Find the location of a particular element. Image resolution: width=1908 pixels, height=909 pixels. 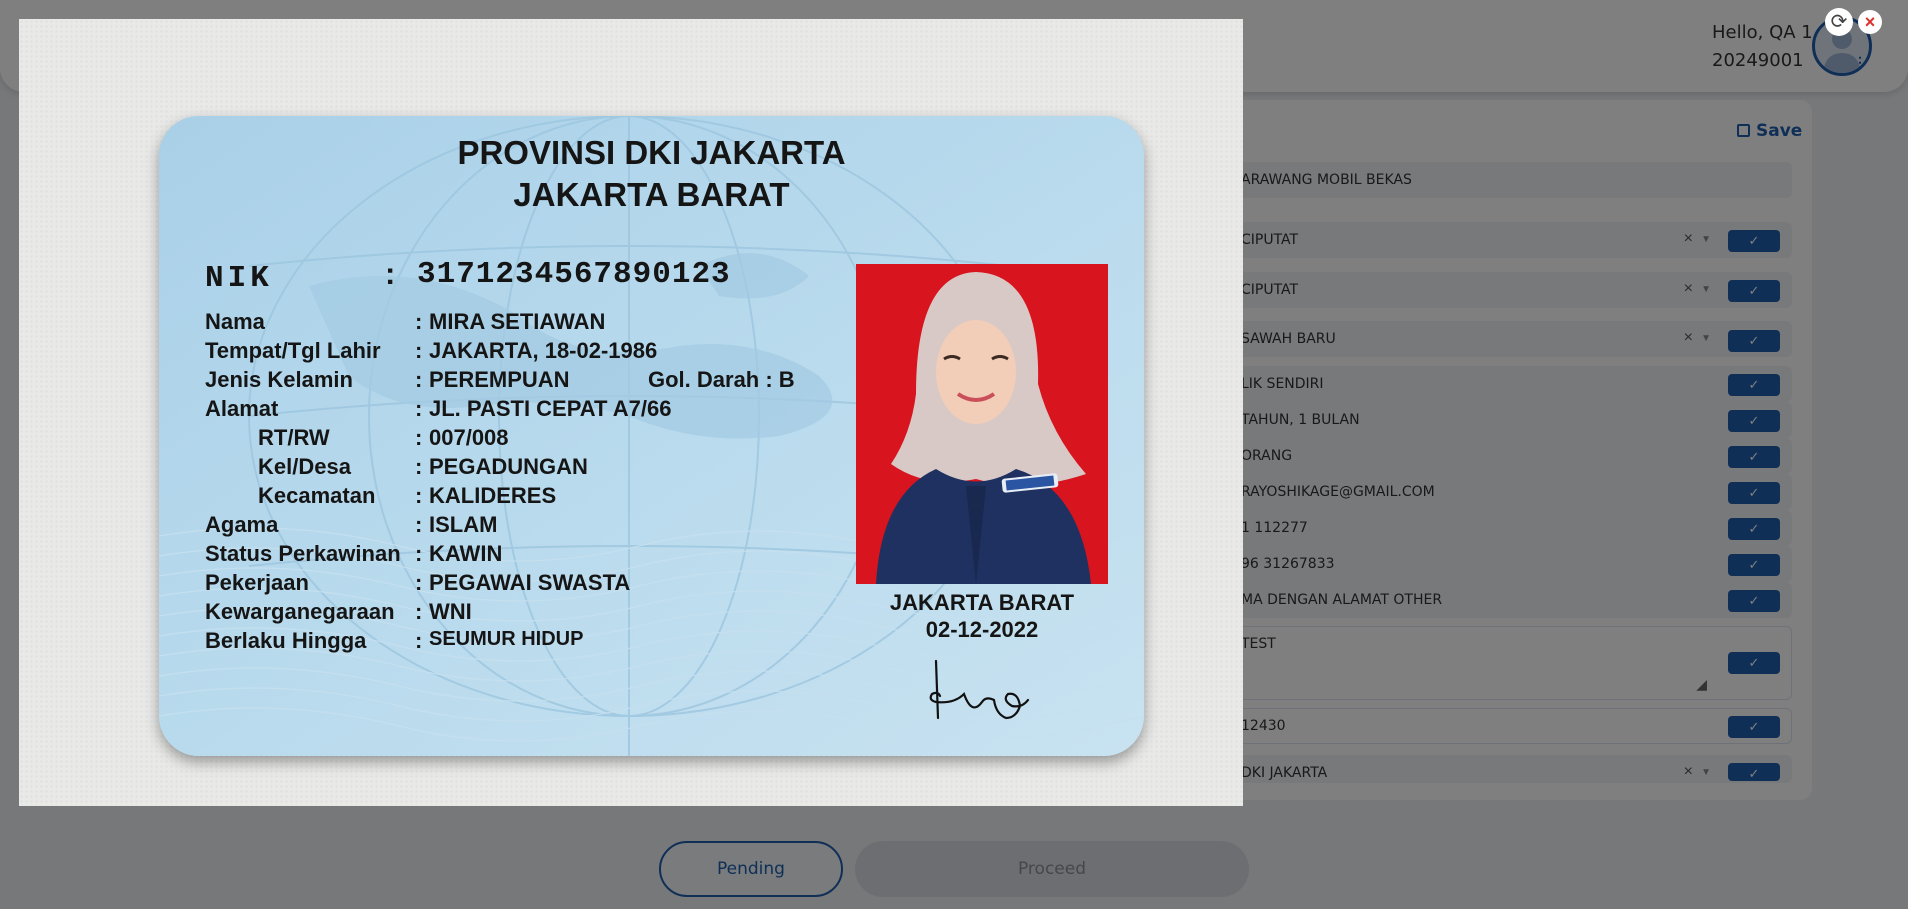

field-value: WNI is located at coordinates (450, 611).